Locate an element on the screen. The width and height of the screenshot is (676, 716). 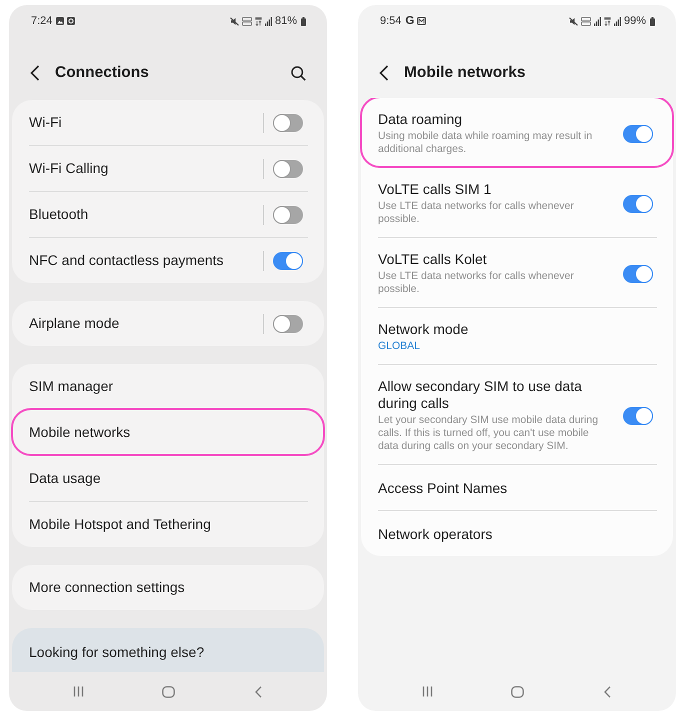
setting-label: Network operators is located at coordinates (435, 534).